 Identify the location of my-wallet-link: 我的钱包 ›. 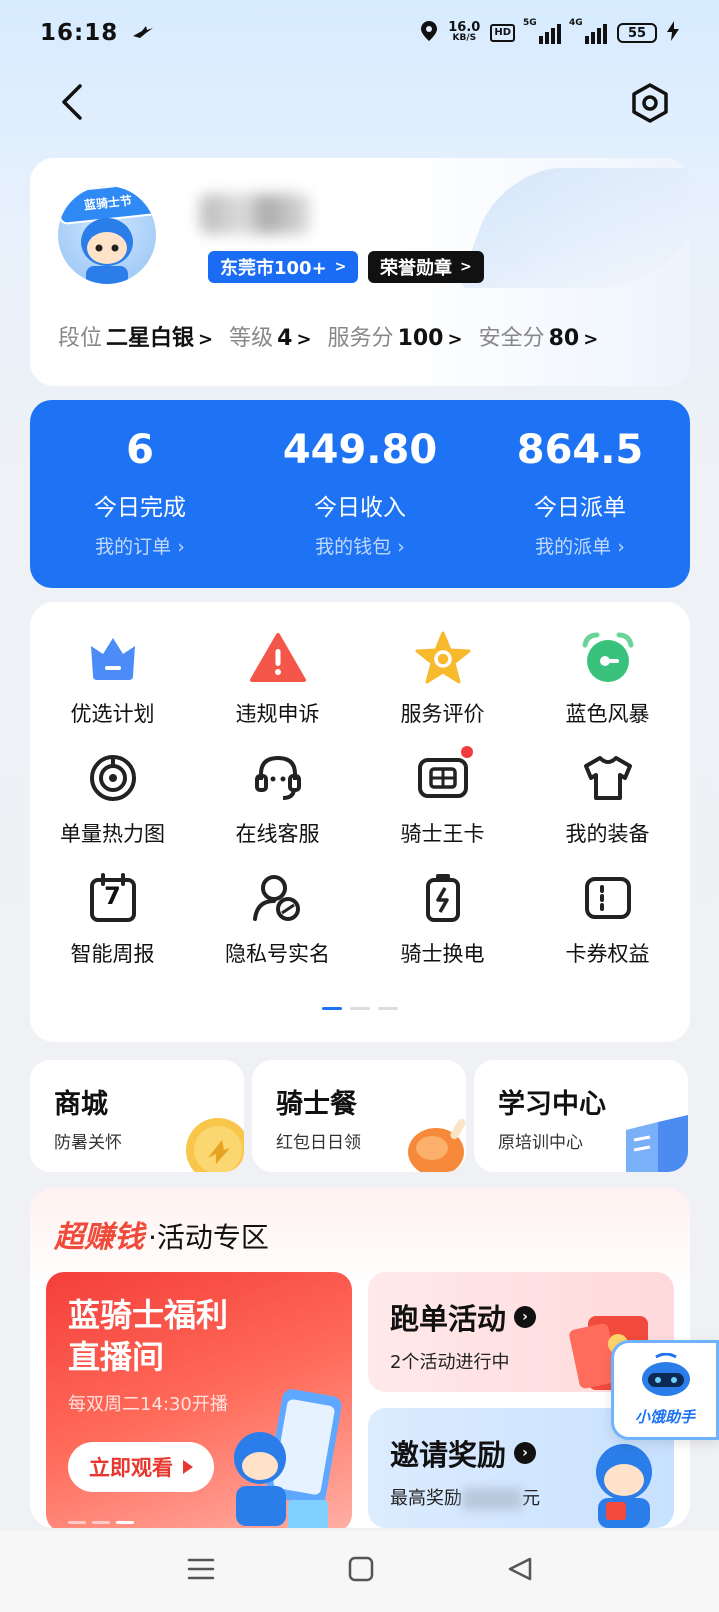
(360, 545).